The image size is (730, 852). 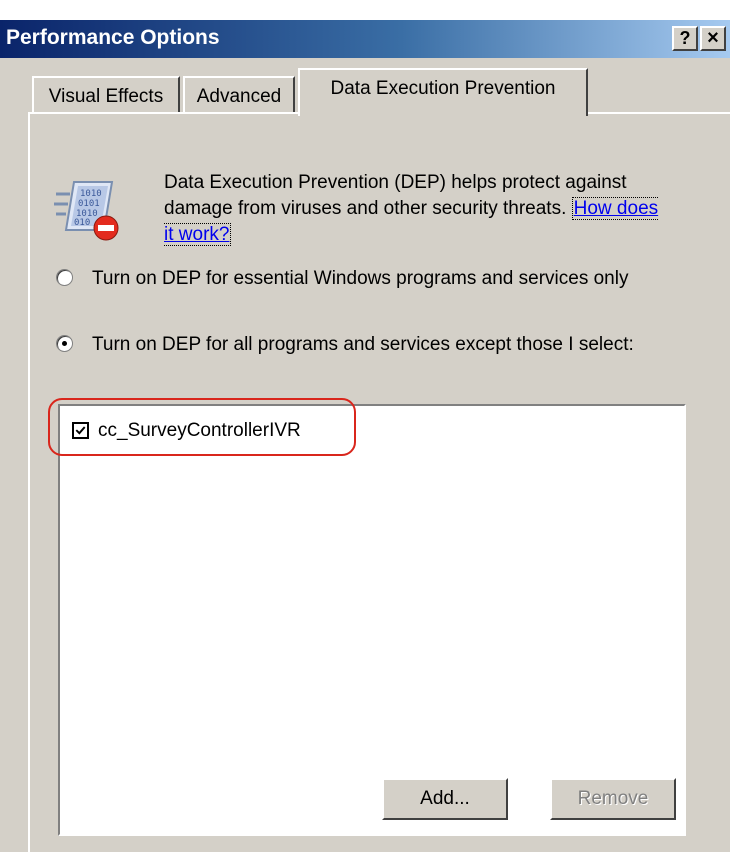 What do you see at coordinates (64, 277) in the screenshot?
I see `radio-essential-control` at bounding box center [64, 277].